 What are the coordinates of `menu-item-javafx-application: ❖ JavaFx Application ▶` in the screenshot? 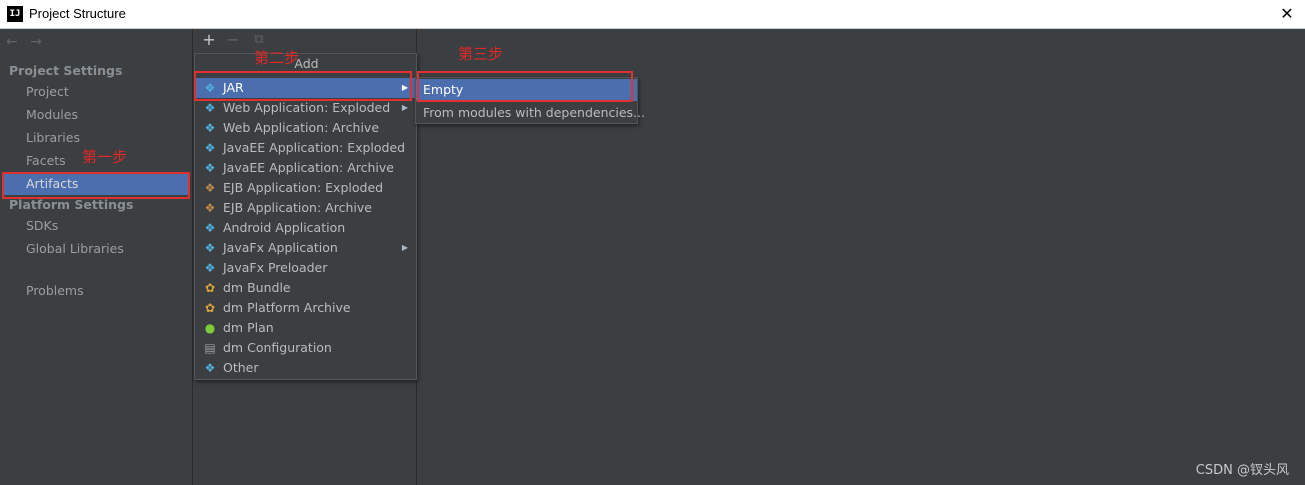 It's located at (305, 248).